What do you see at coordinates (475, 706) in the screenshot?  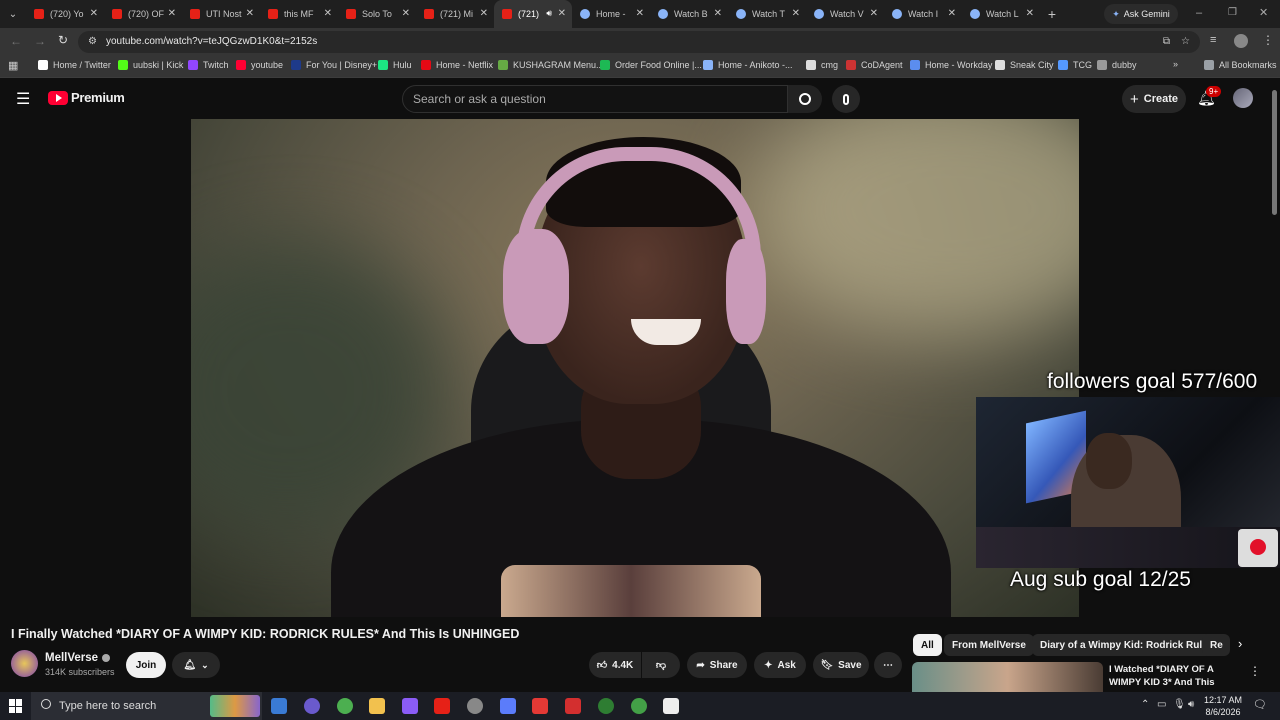 I see `chrome-alt-icon` at bounding box center [475, 706].